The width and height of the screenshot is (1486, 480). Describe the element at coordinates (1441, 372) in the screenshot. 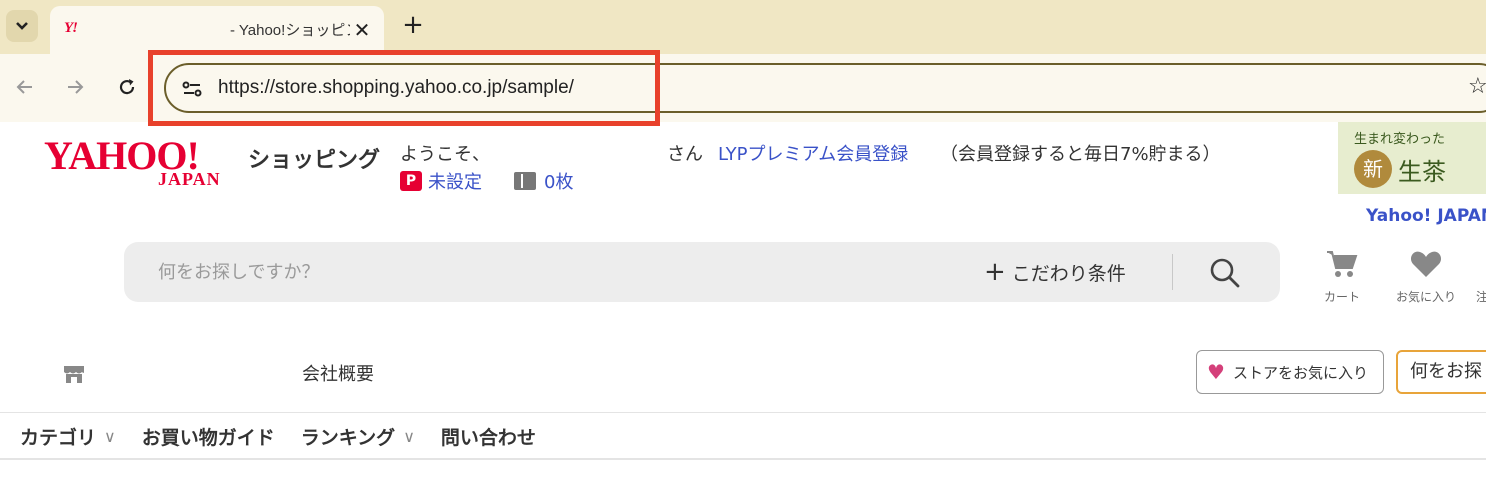

I see `store-search-input: 何をお探` at that location.